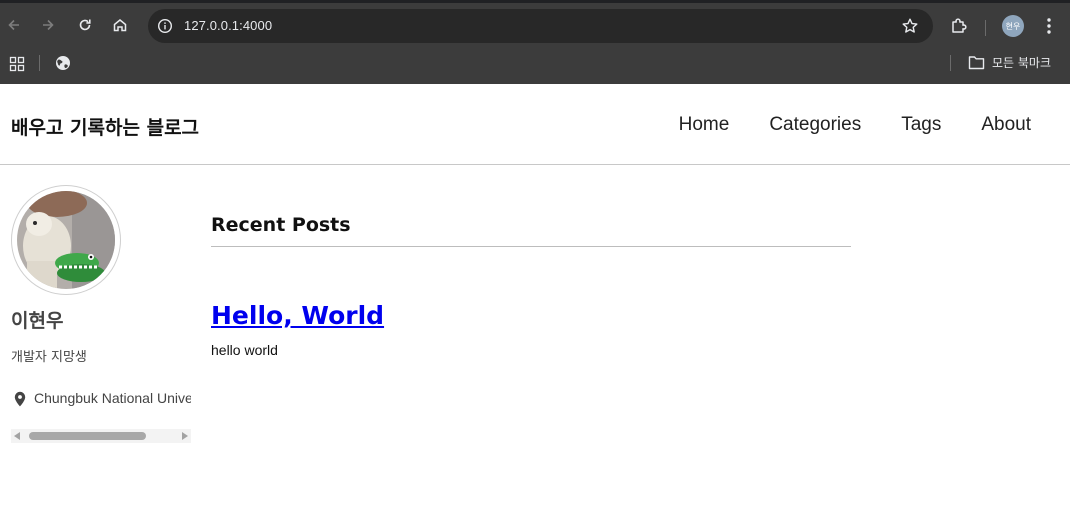 Image resolution: width=1070 pixels, height=516 pixels. I want to click on address-bar-url: 127.0.0.1:4000, so click(228, 25).